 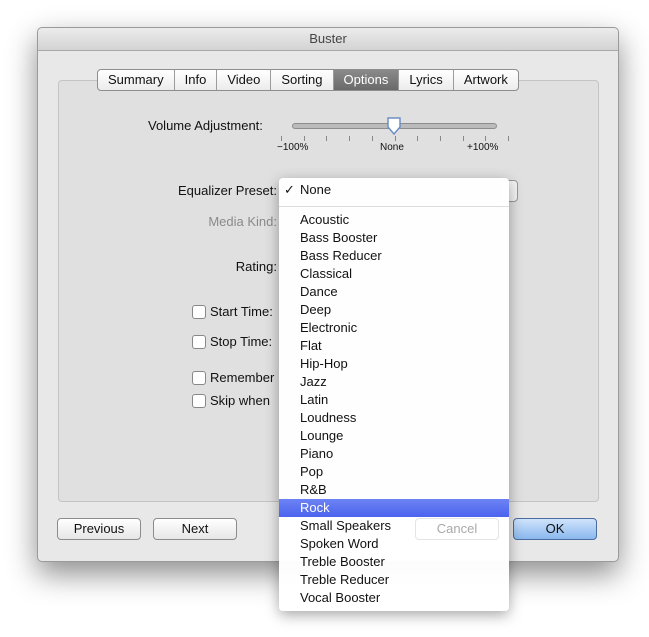 What do you see at coordinates (394, 190) in the screenshot?
I see `menu-item-none: ✓ None` at bounding box center [394, 190].